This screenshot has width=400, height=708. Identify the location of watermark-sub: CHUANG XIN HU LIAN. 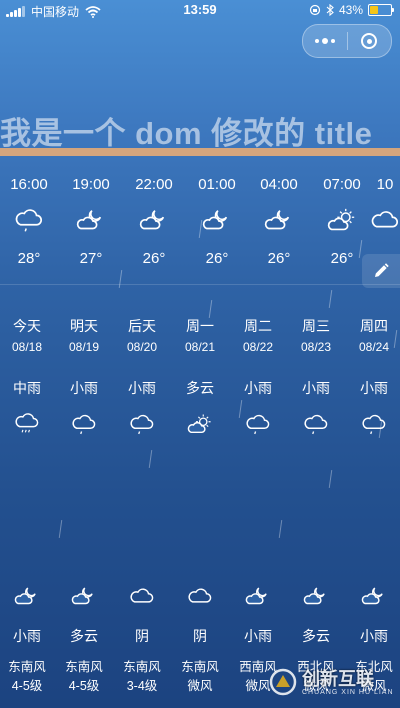
(348, 692).